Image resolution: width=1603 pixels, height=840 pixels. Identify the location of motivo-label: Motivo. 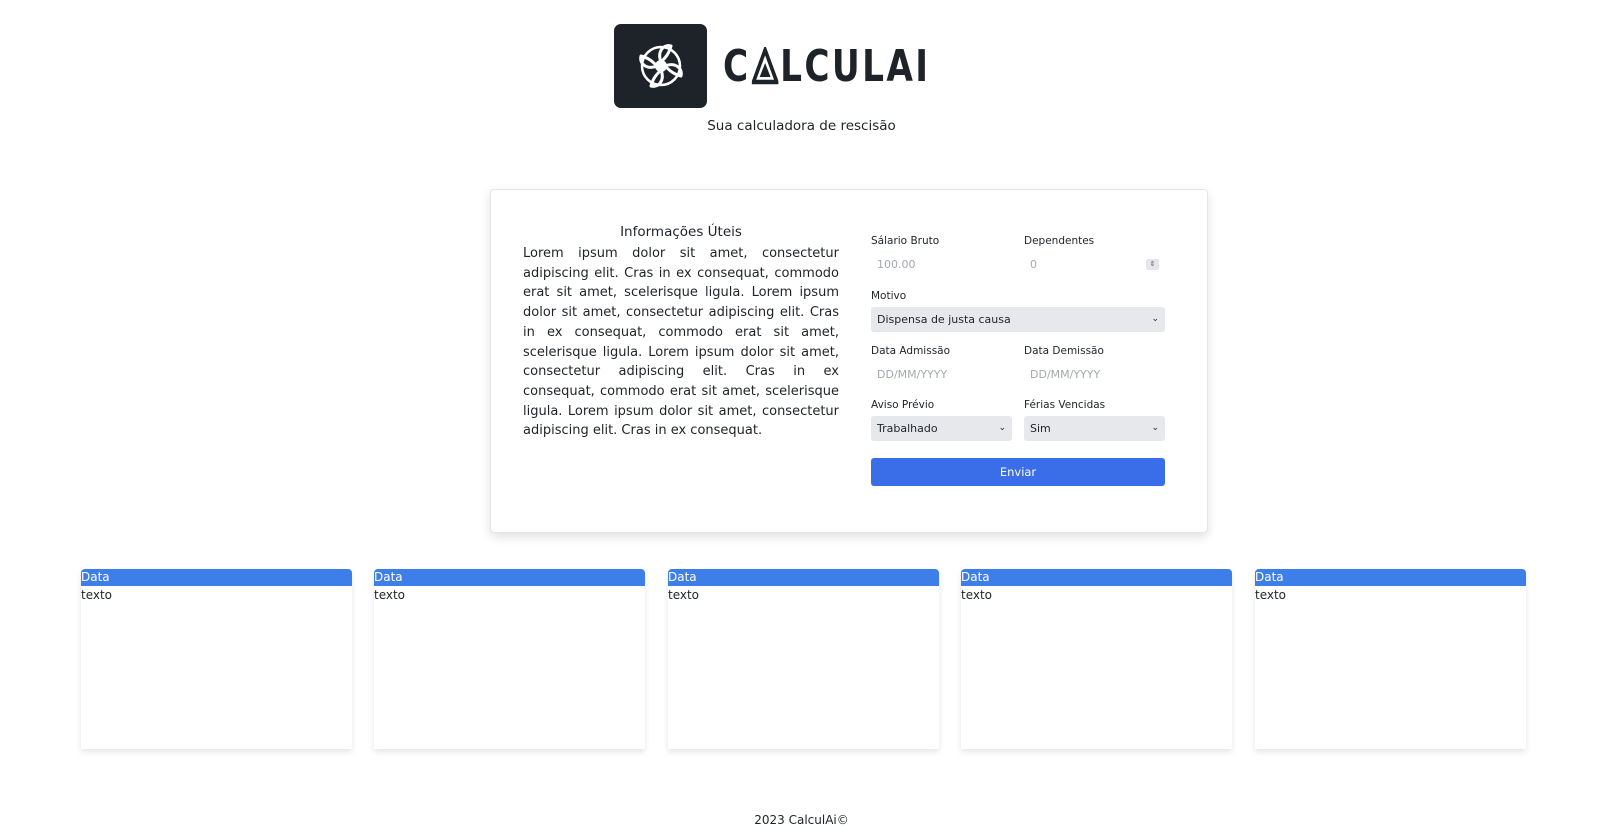
(889, 296).